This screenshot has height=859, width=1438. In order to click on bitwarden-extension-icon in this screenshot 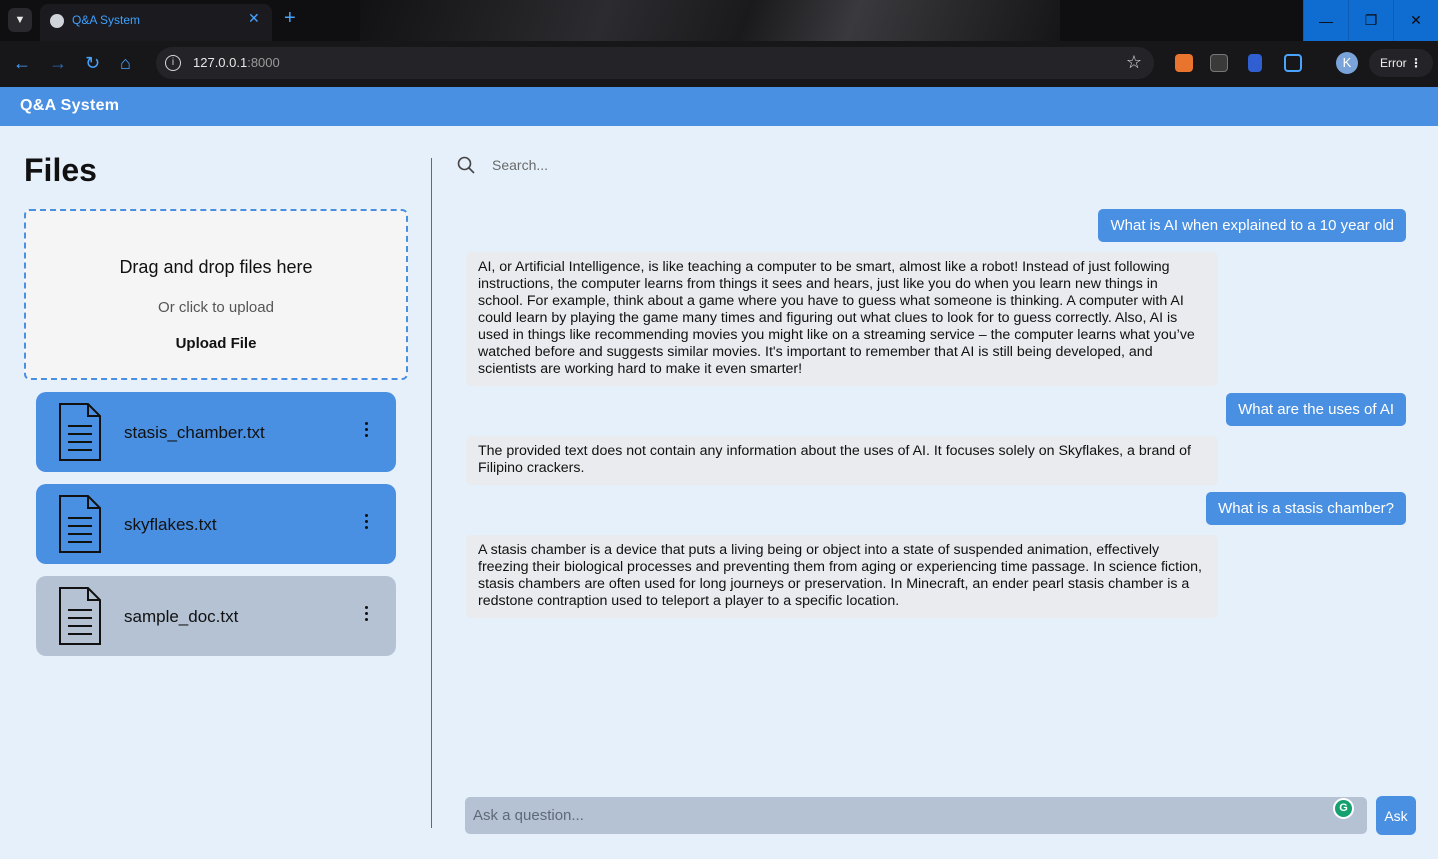, I will do `click(1255, 63)`.